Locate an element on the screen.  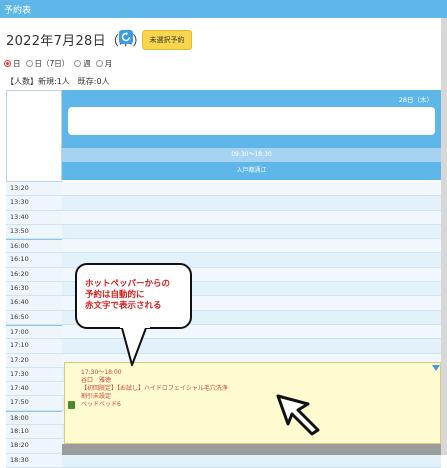
time-label: 17:30 is located at coordinates (34, 375).